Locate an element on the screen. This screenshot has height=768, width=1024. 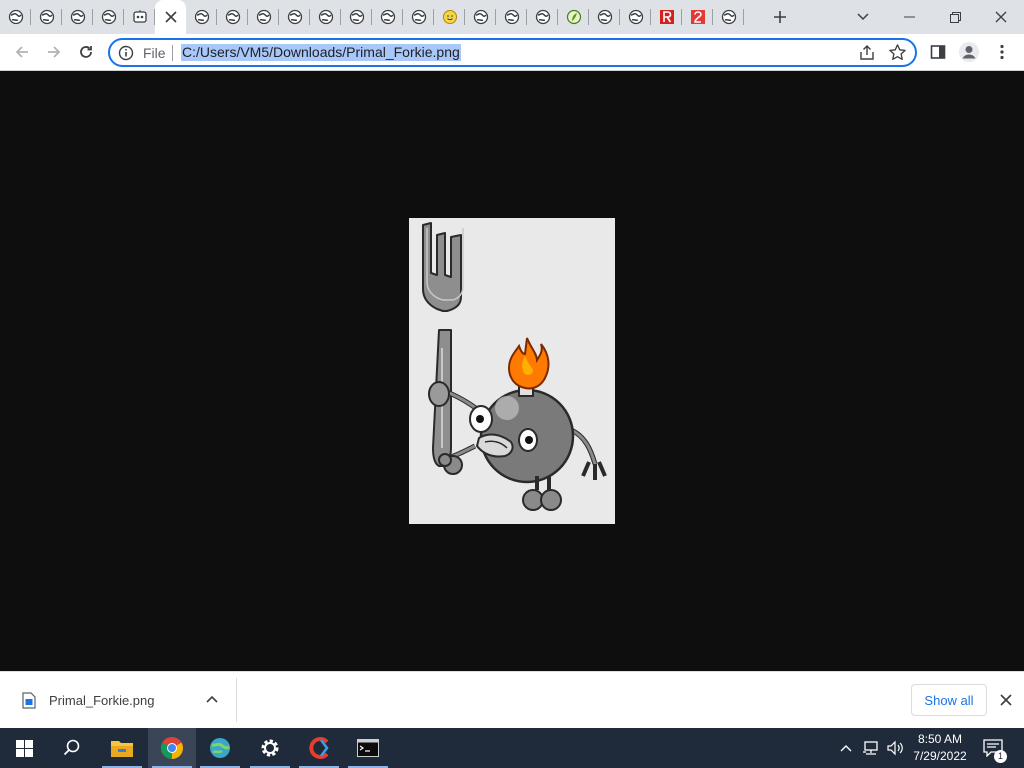
tab-active is located at coordinates (170, 17).